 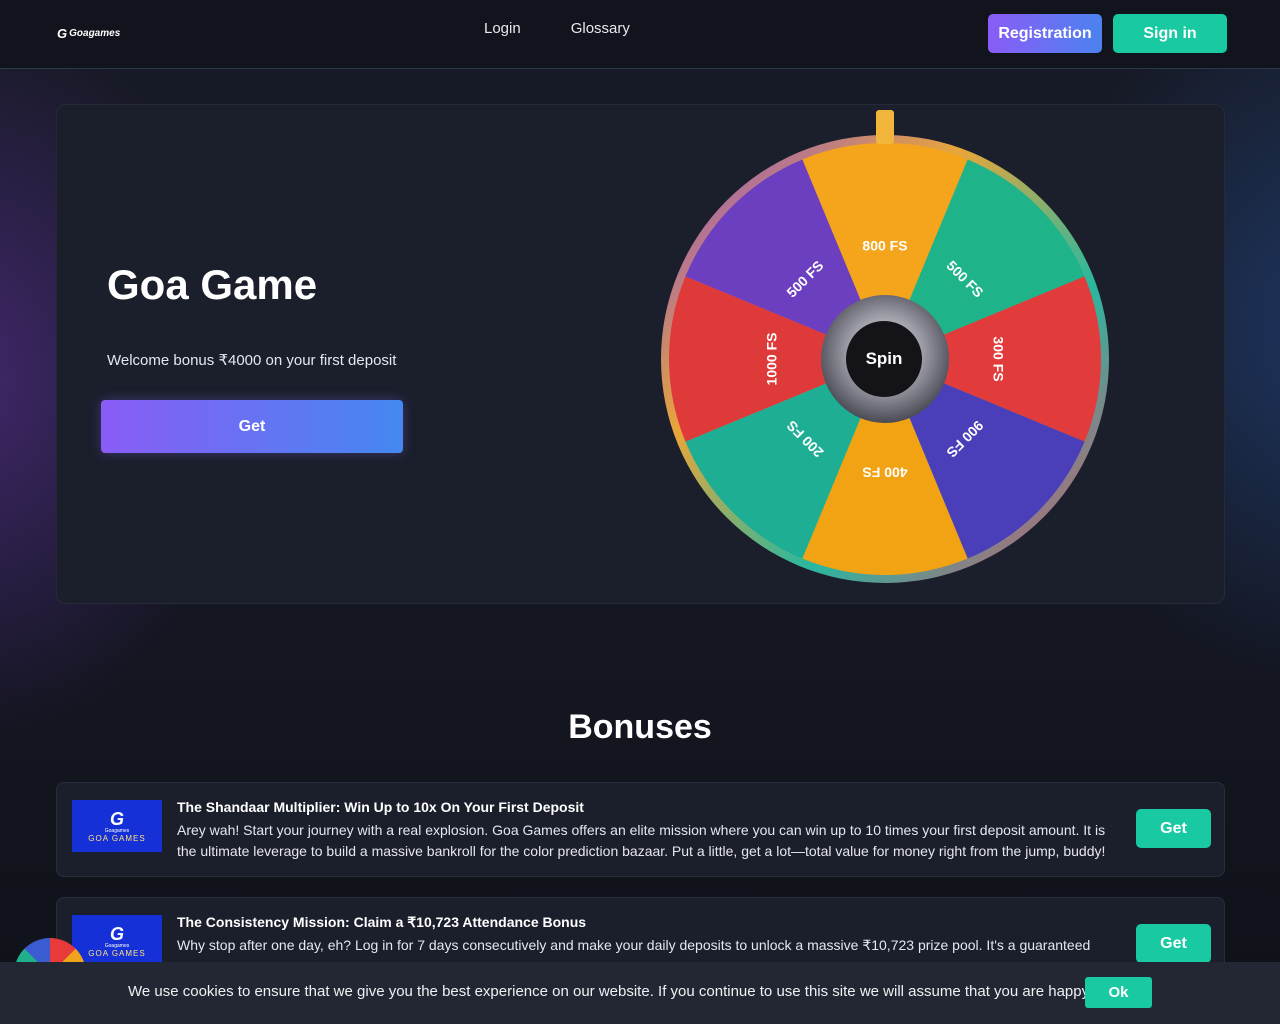 What do you see at coordinates (884, 246) in the screenshot?
I see `wheel-segment-label: 800 FS` at bounding box center [884, 246].